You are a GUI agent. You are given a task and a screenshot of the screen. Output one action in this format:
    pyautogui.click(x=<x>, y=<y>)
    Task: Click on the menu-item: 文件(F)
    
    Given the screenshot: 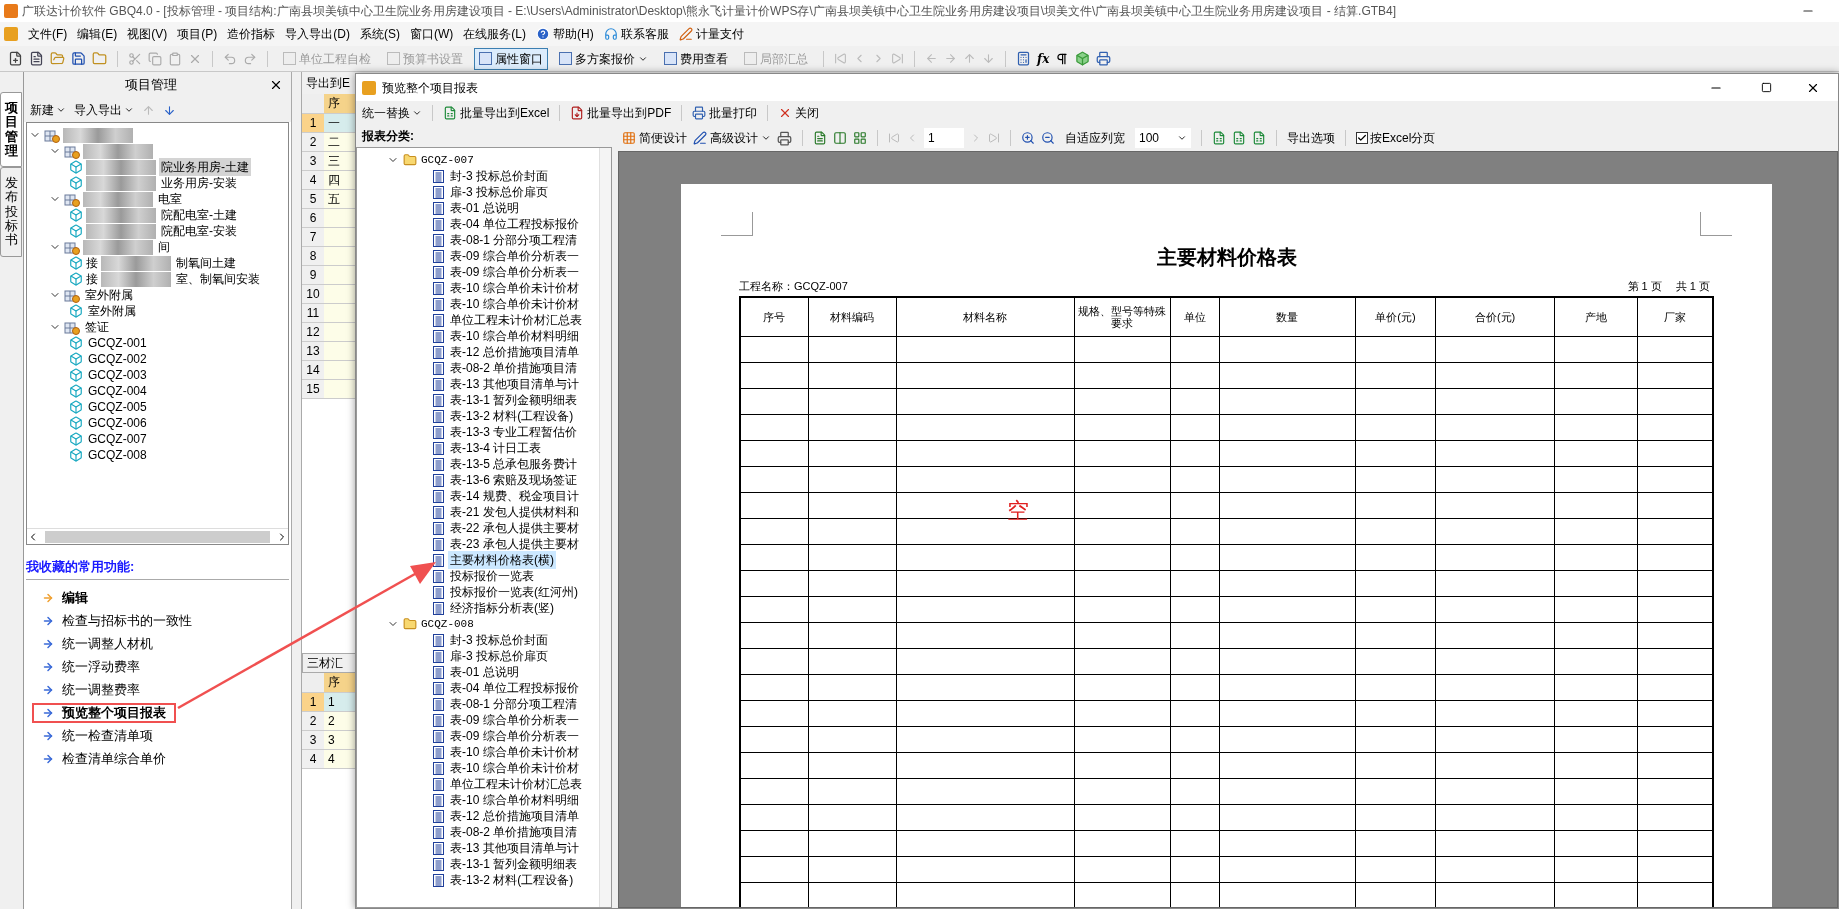 What is the action you would take?
    pyautogui.click(x=48, y=34)
    